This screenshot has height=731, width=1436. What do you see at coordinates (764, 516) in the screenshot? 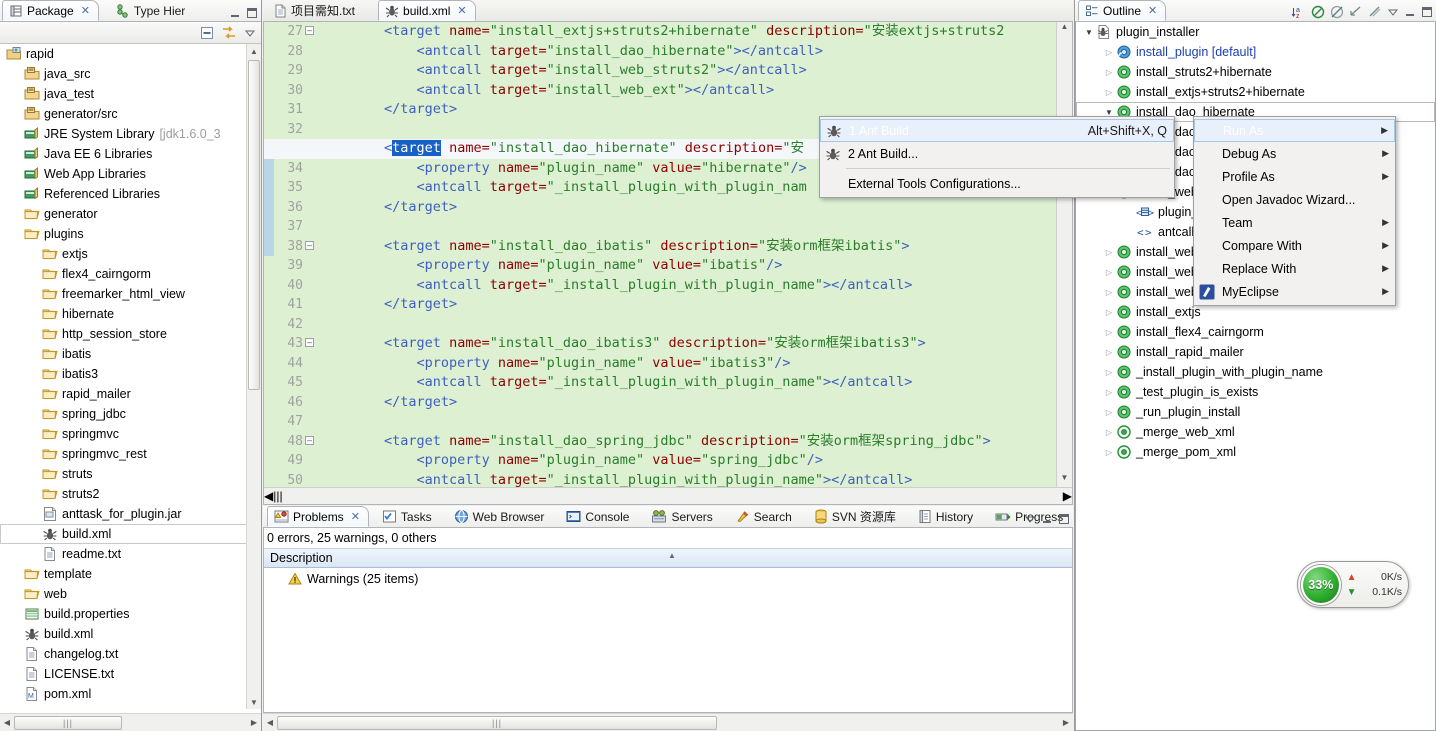
I see `tab-search: Search` at bounding box center [764, 516].